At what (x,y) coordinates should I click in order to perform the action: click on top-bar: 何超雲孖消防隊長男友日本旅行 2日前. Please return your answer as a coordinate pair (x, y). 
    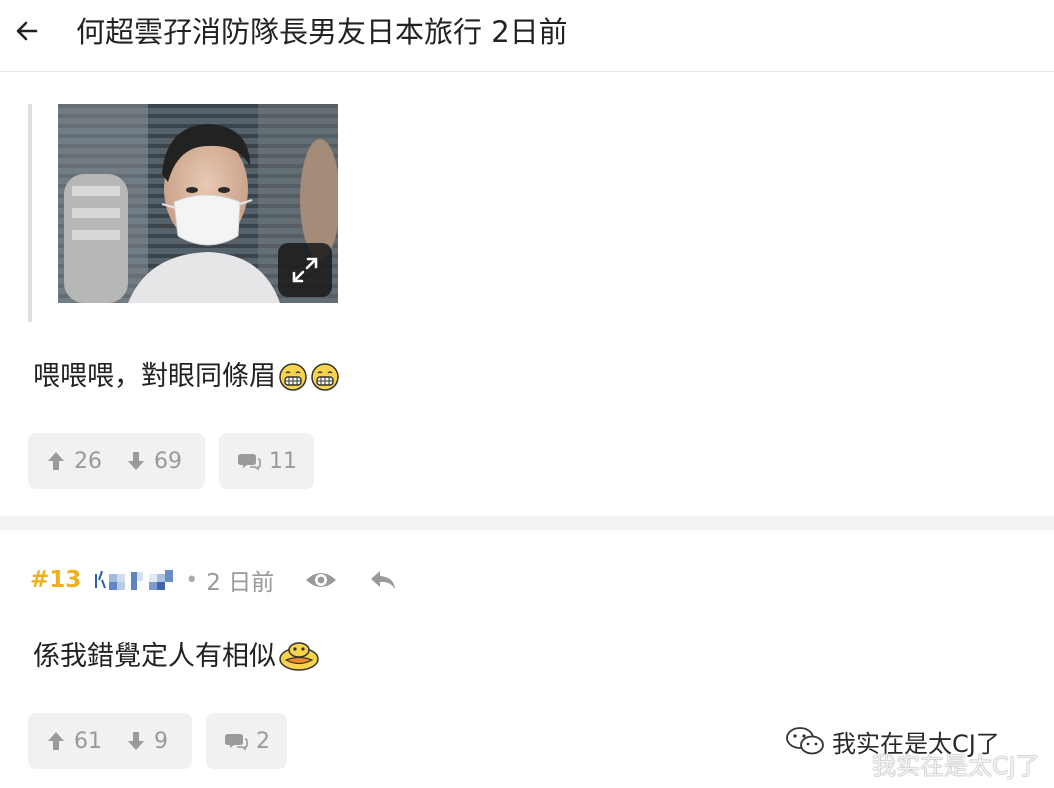
    Looking at the image, I should click on (527, 36).